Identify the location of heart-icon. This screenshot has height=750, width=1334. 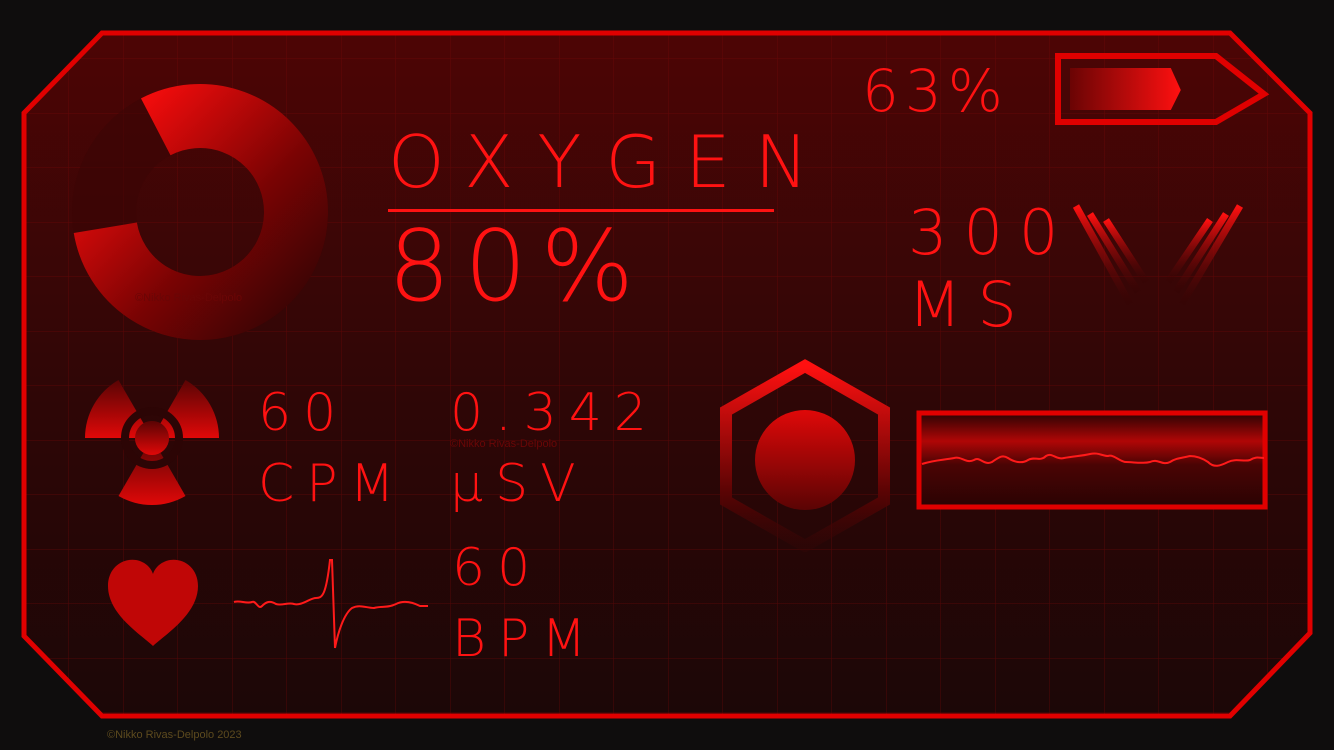
(153, 602).